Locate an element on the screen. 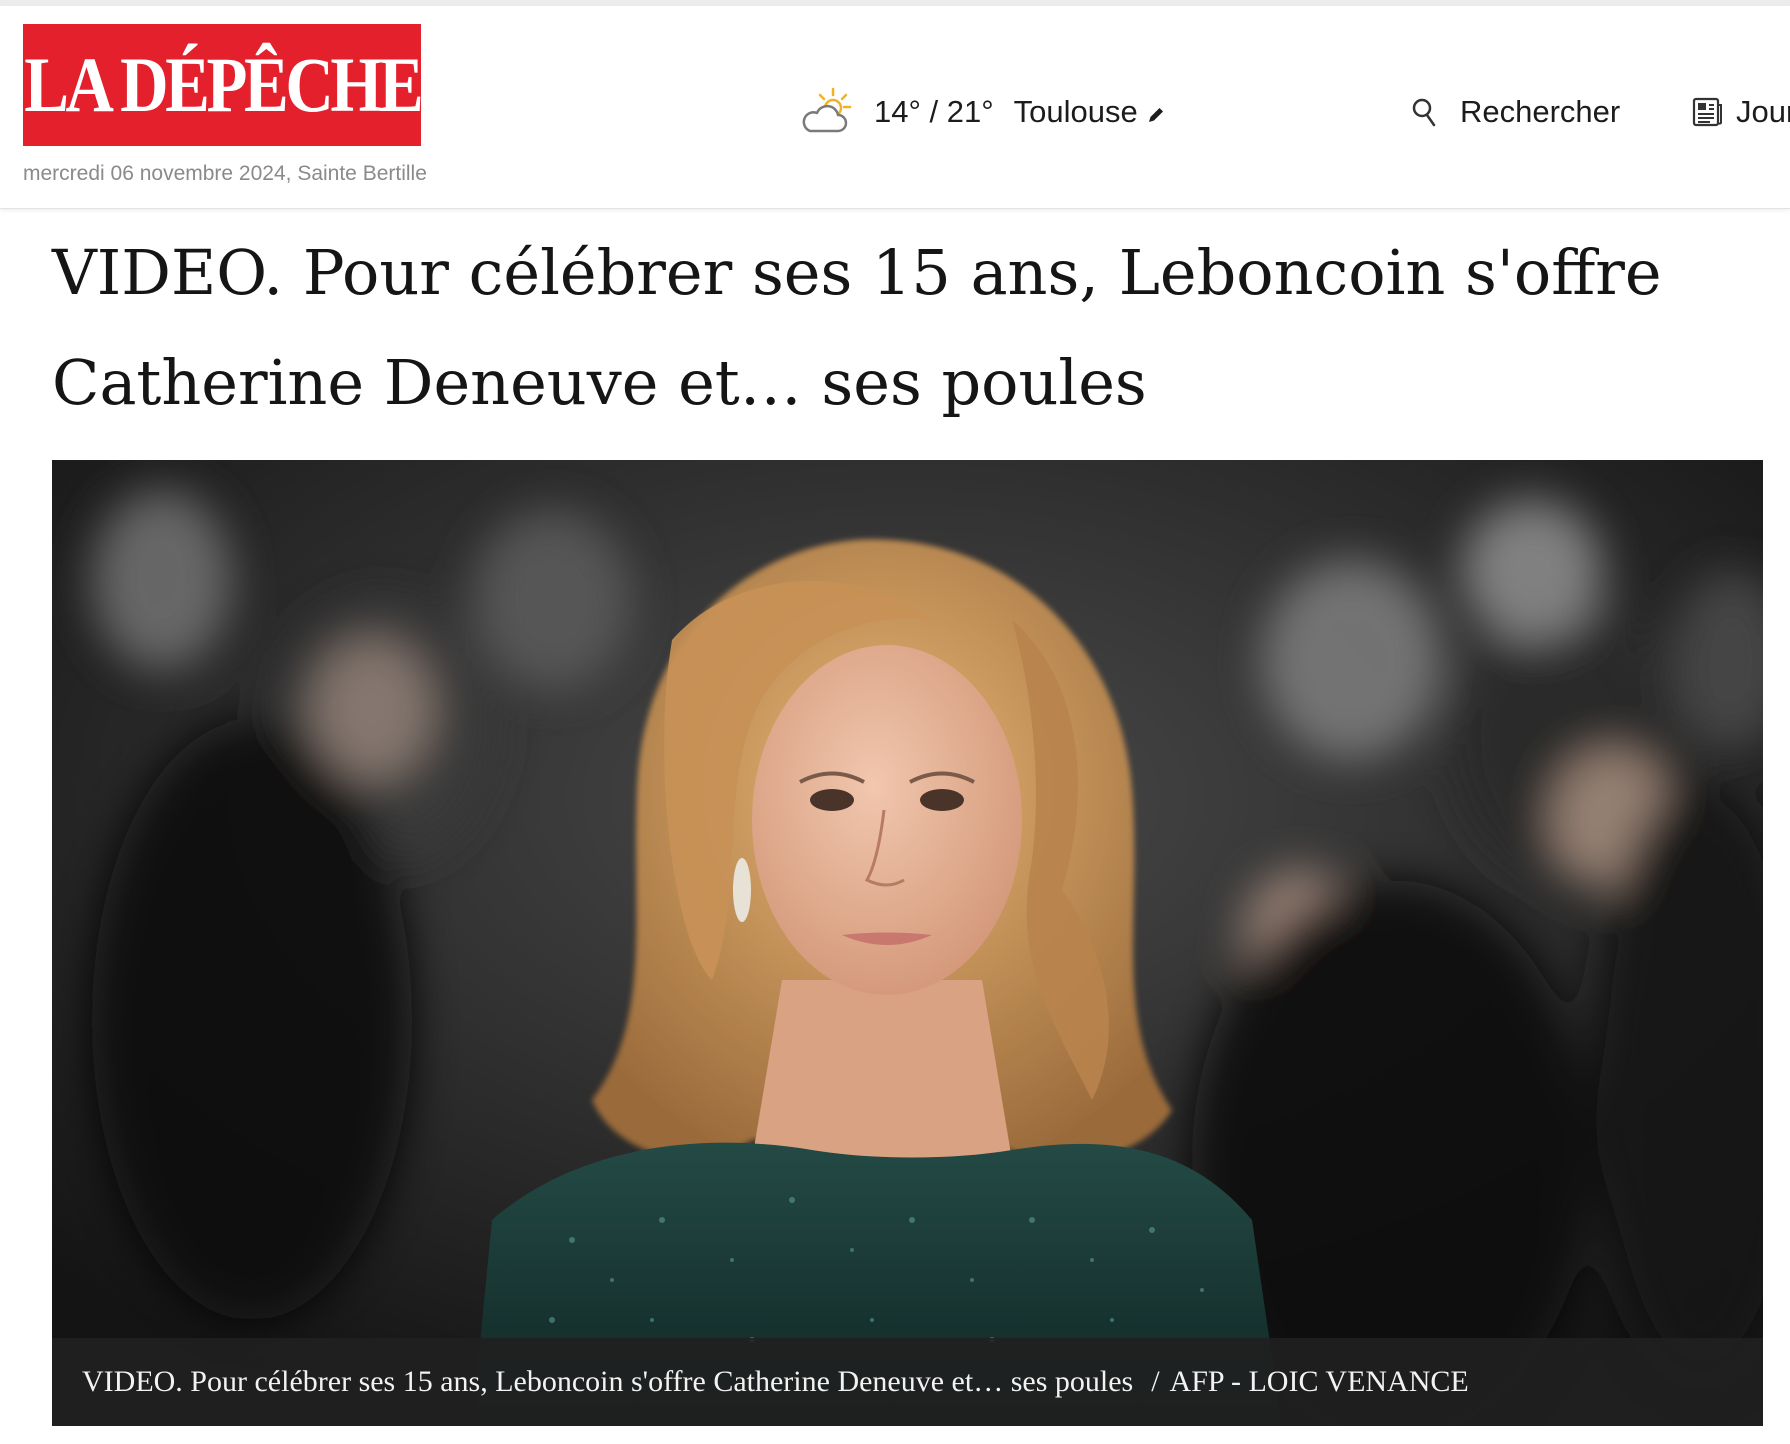 This screenshot has width=1790, height=1444. pencil-icon is located at coordinates (1156, 115).